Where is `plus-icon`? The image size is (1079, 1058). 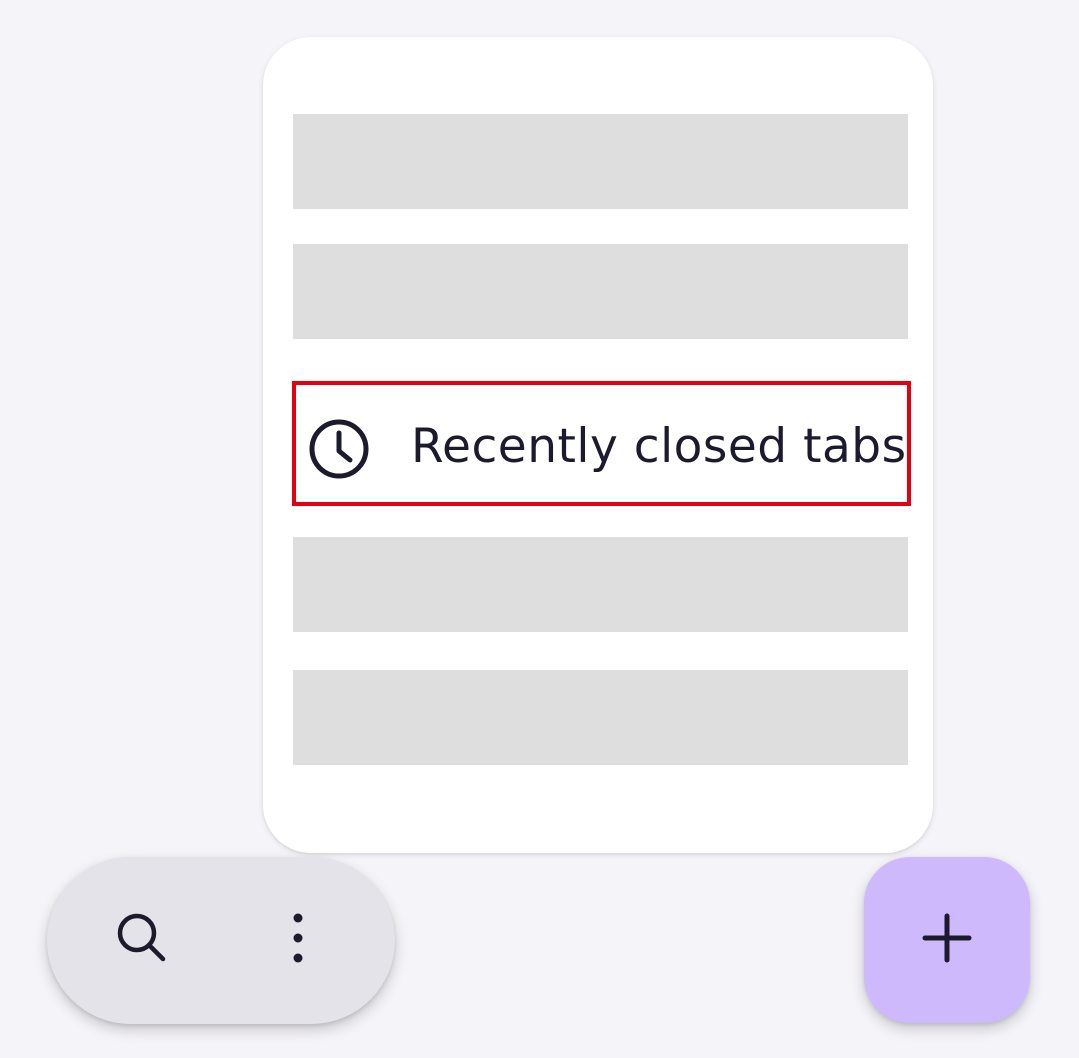
plus-icon is located at coordinates (947, 940).